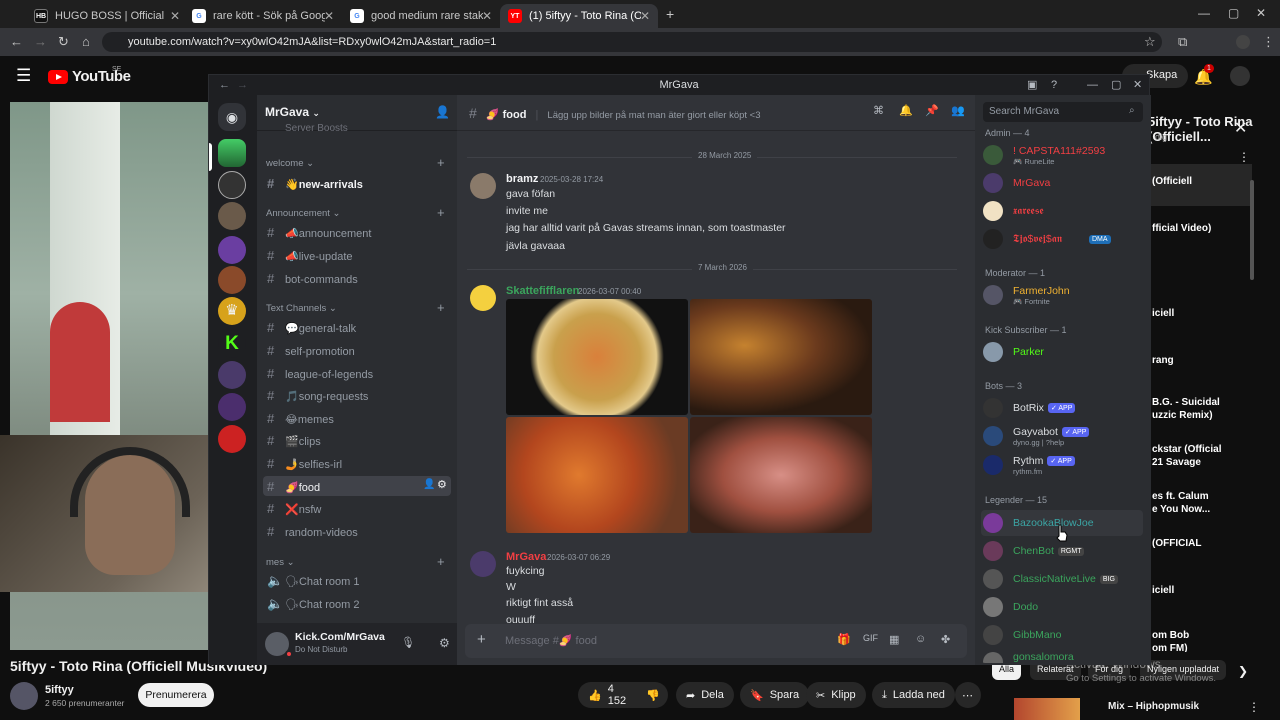 The width and height of the screenshot is (1280, 720). Describe the element at coordinates (1062, 465) in the screenshot. I see `member-item: Rythm ✓ APP rythm.fm` at that location.